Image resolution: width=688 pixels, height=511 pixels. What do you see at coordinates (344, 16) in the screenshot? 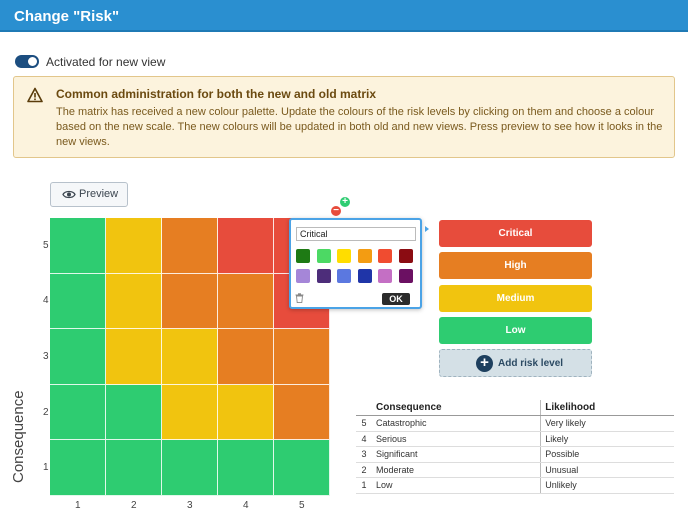
I see `title-bar: Change "Risk"` at bounding box center [344, 16].